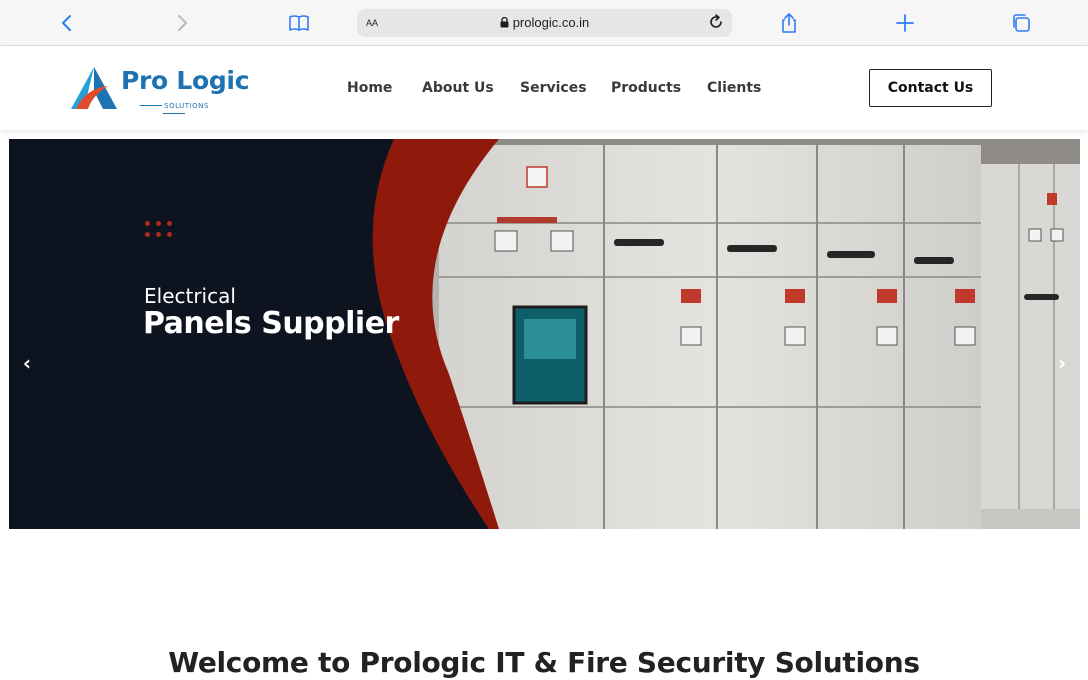  Describe the element at coordinates (67, 23) in the screenshot. I see `back-icon` at that location.